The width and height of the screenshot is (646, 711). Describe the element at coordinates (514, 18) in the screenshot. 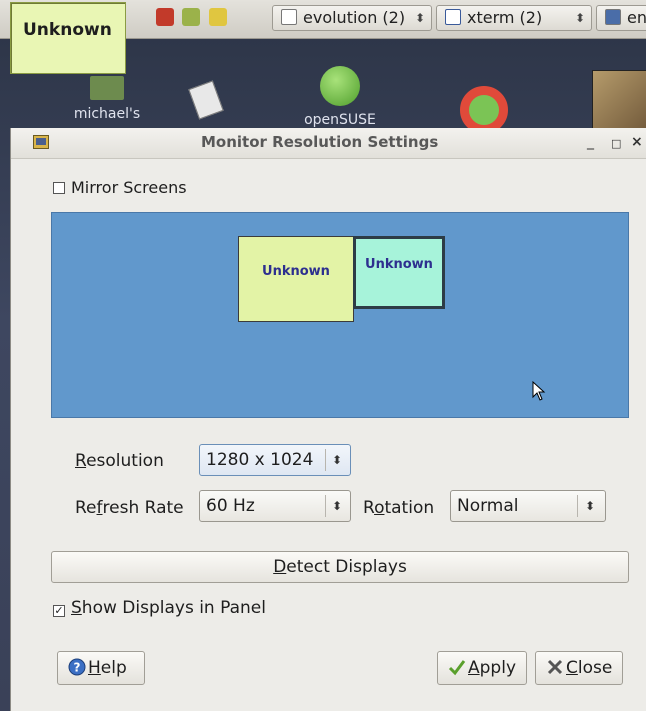

I see `task-button-xterm: xterm (2) ⬍` at that location.